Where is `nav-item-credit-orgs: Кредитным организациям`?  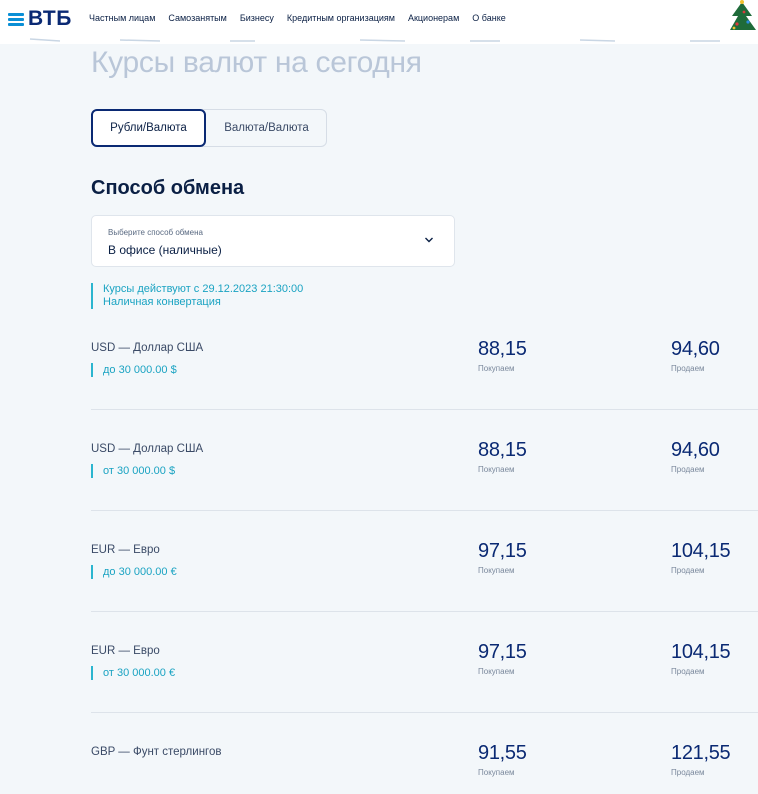
nav-item-credit-orgs: Кредитным организациям is located at coordinates (341, 18).